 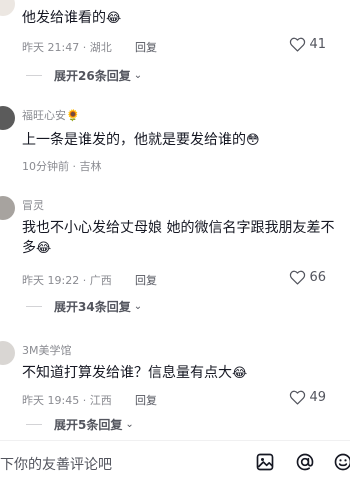 What do you see at coordinates (50, 280) in the screenshot?
I see `comment-time: 昨天 19:22` at bounding box center [50, 280].